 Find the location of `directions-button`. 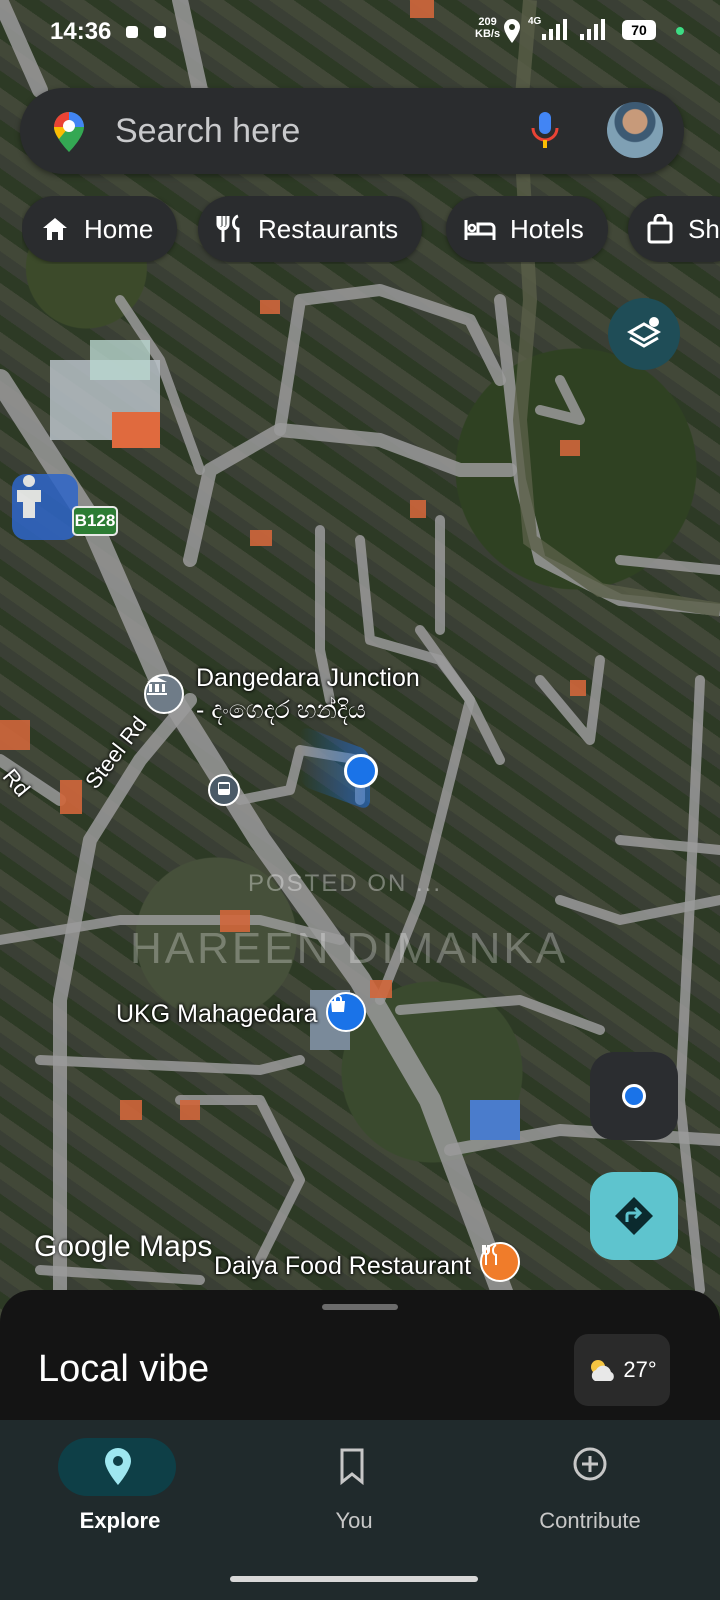

directions-button is located at coordinates (634, 1216).